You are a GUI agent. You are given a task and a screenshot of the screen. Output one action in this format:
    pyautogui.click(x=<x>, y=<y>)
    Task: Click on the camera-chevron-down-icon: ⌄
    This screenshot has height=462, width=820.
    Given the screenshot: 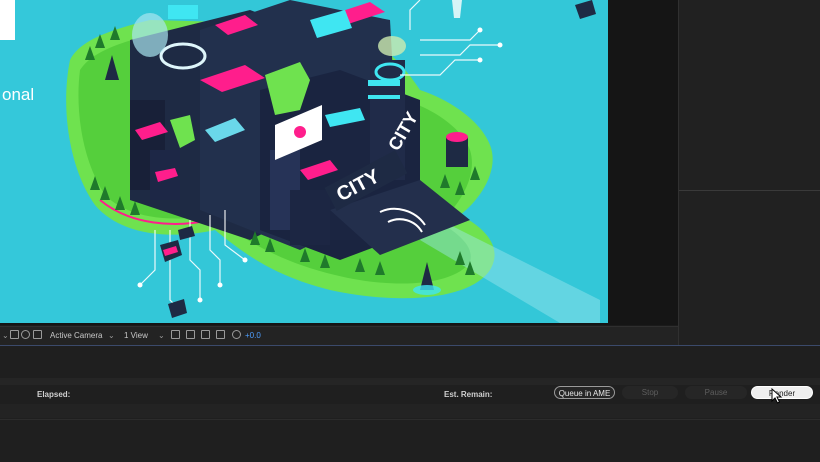 What is the action you would take?
    pyautogui.click(x=111, y=336)
    